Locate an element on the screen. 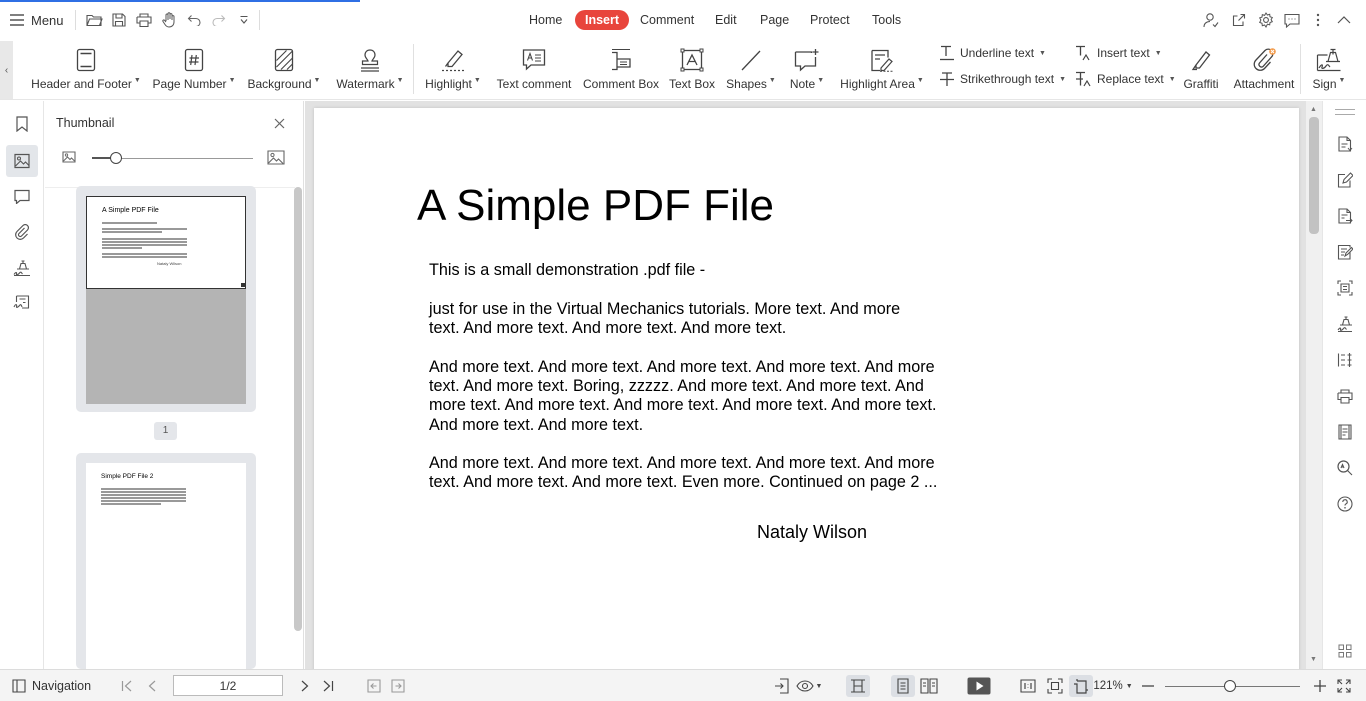  actual-size-icon is located at coordinates (1028, 686).